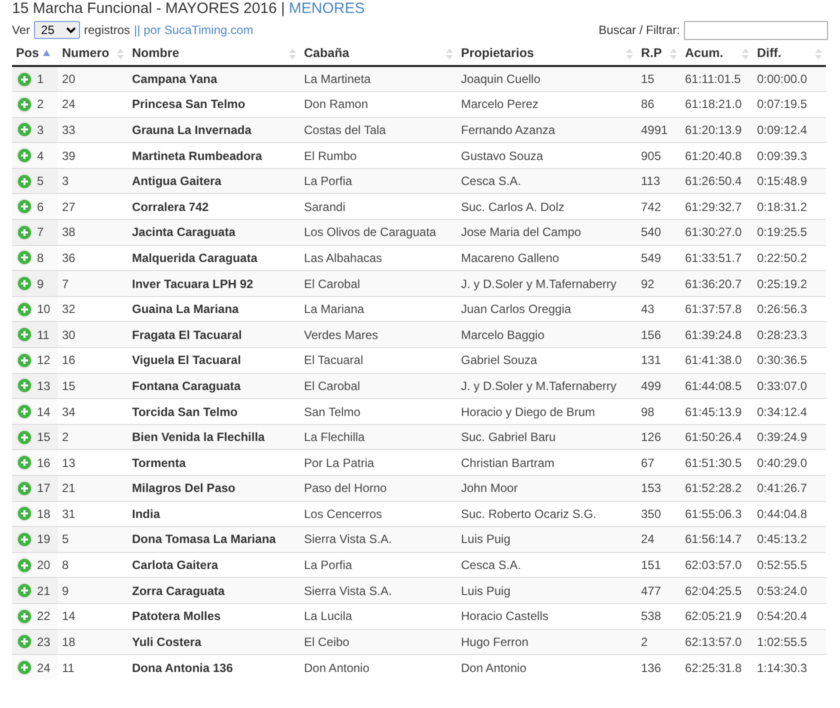 This screenshot has height=708, width=840. I want to click on rp-cell: 2, so click(659, 642).